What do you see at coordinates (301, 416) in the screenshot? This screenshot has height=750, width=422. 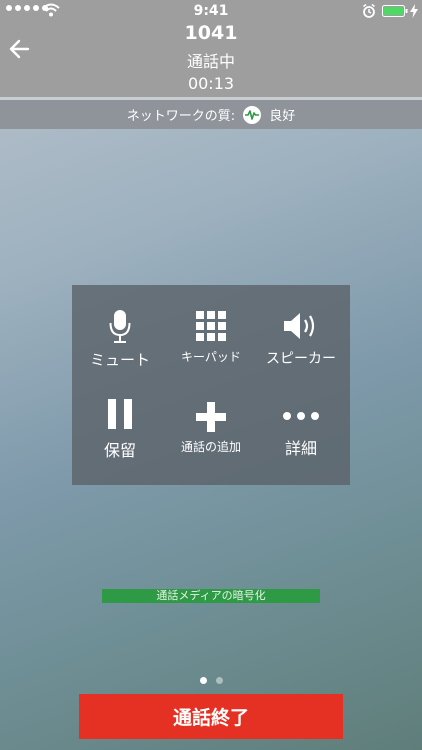 I see `more-dots-icon` at bounding box center [301, 416].